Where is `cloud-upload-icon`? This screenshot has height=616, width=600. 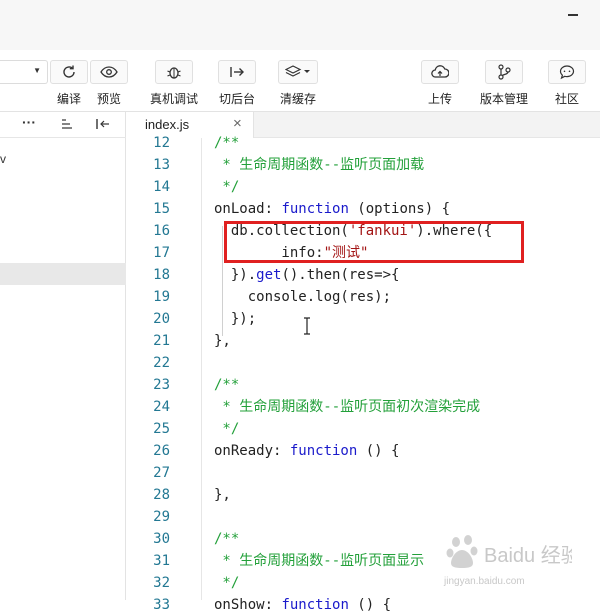 cloud-upload-icon is located at coordinates (440, 71).